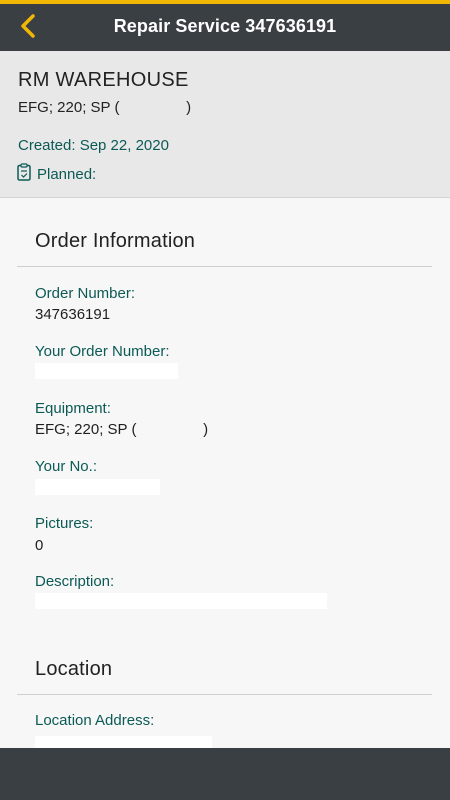 This screenshot has height=800, width=450. I want to click on back-button, so click(28, 28).